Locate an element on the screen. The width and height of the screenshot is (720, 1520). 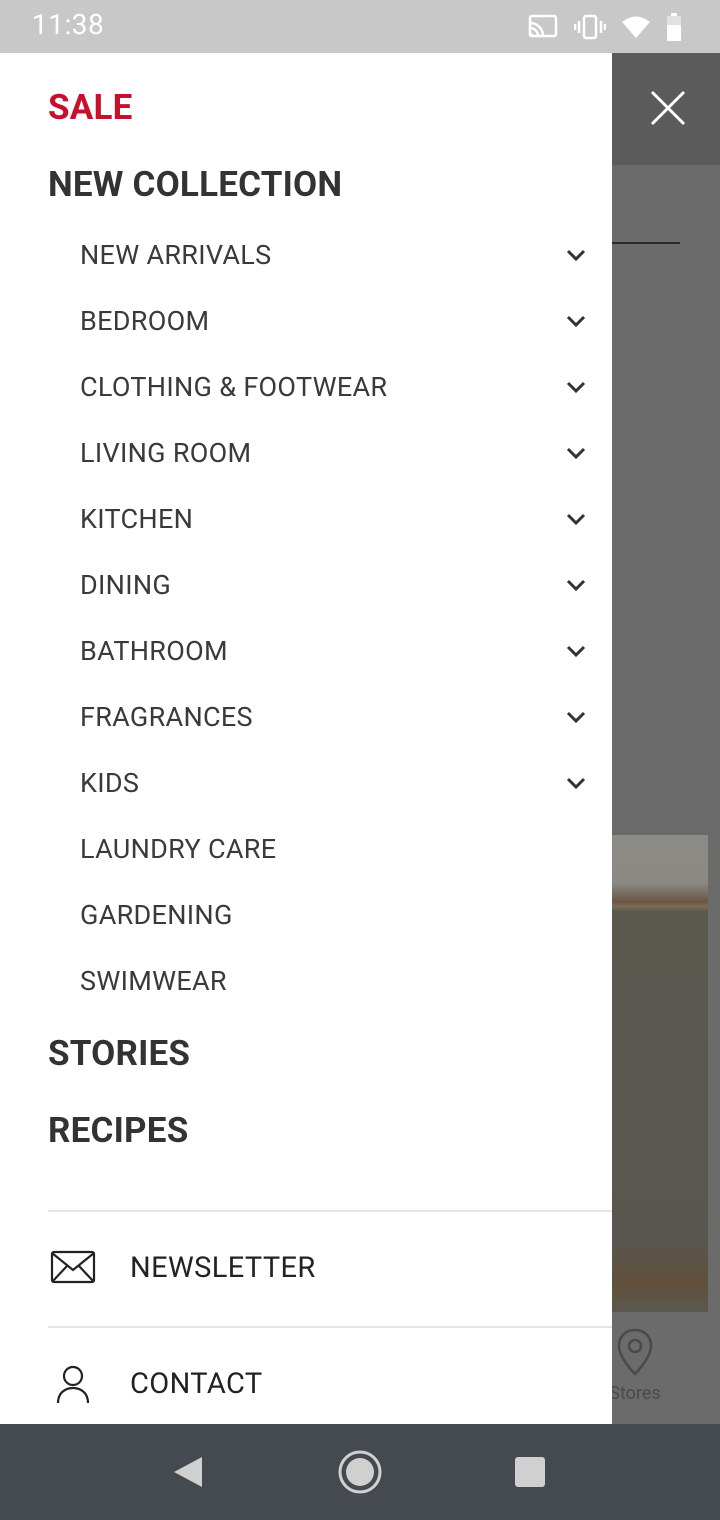
submenu-laundry-care: LAUNDRY CARE is located at coordinates (306, 849).